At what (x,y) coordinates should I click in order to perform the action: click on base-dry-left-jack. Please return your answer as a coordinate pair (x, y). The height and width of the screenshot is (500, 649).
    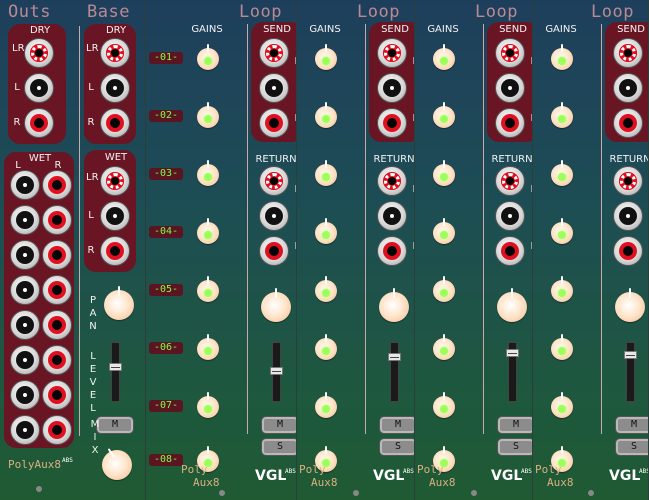
    Looking at the image, I should click on (115, 88).